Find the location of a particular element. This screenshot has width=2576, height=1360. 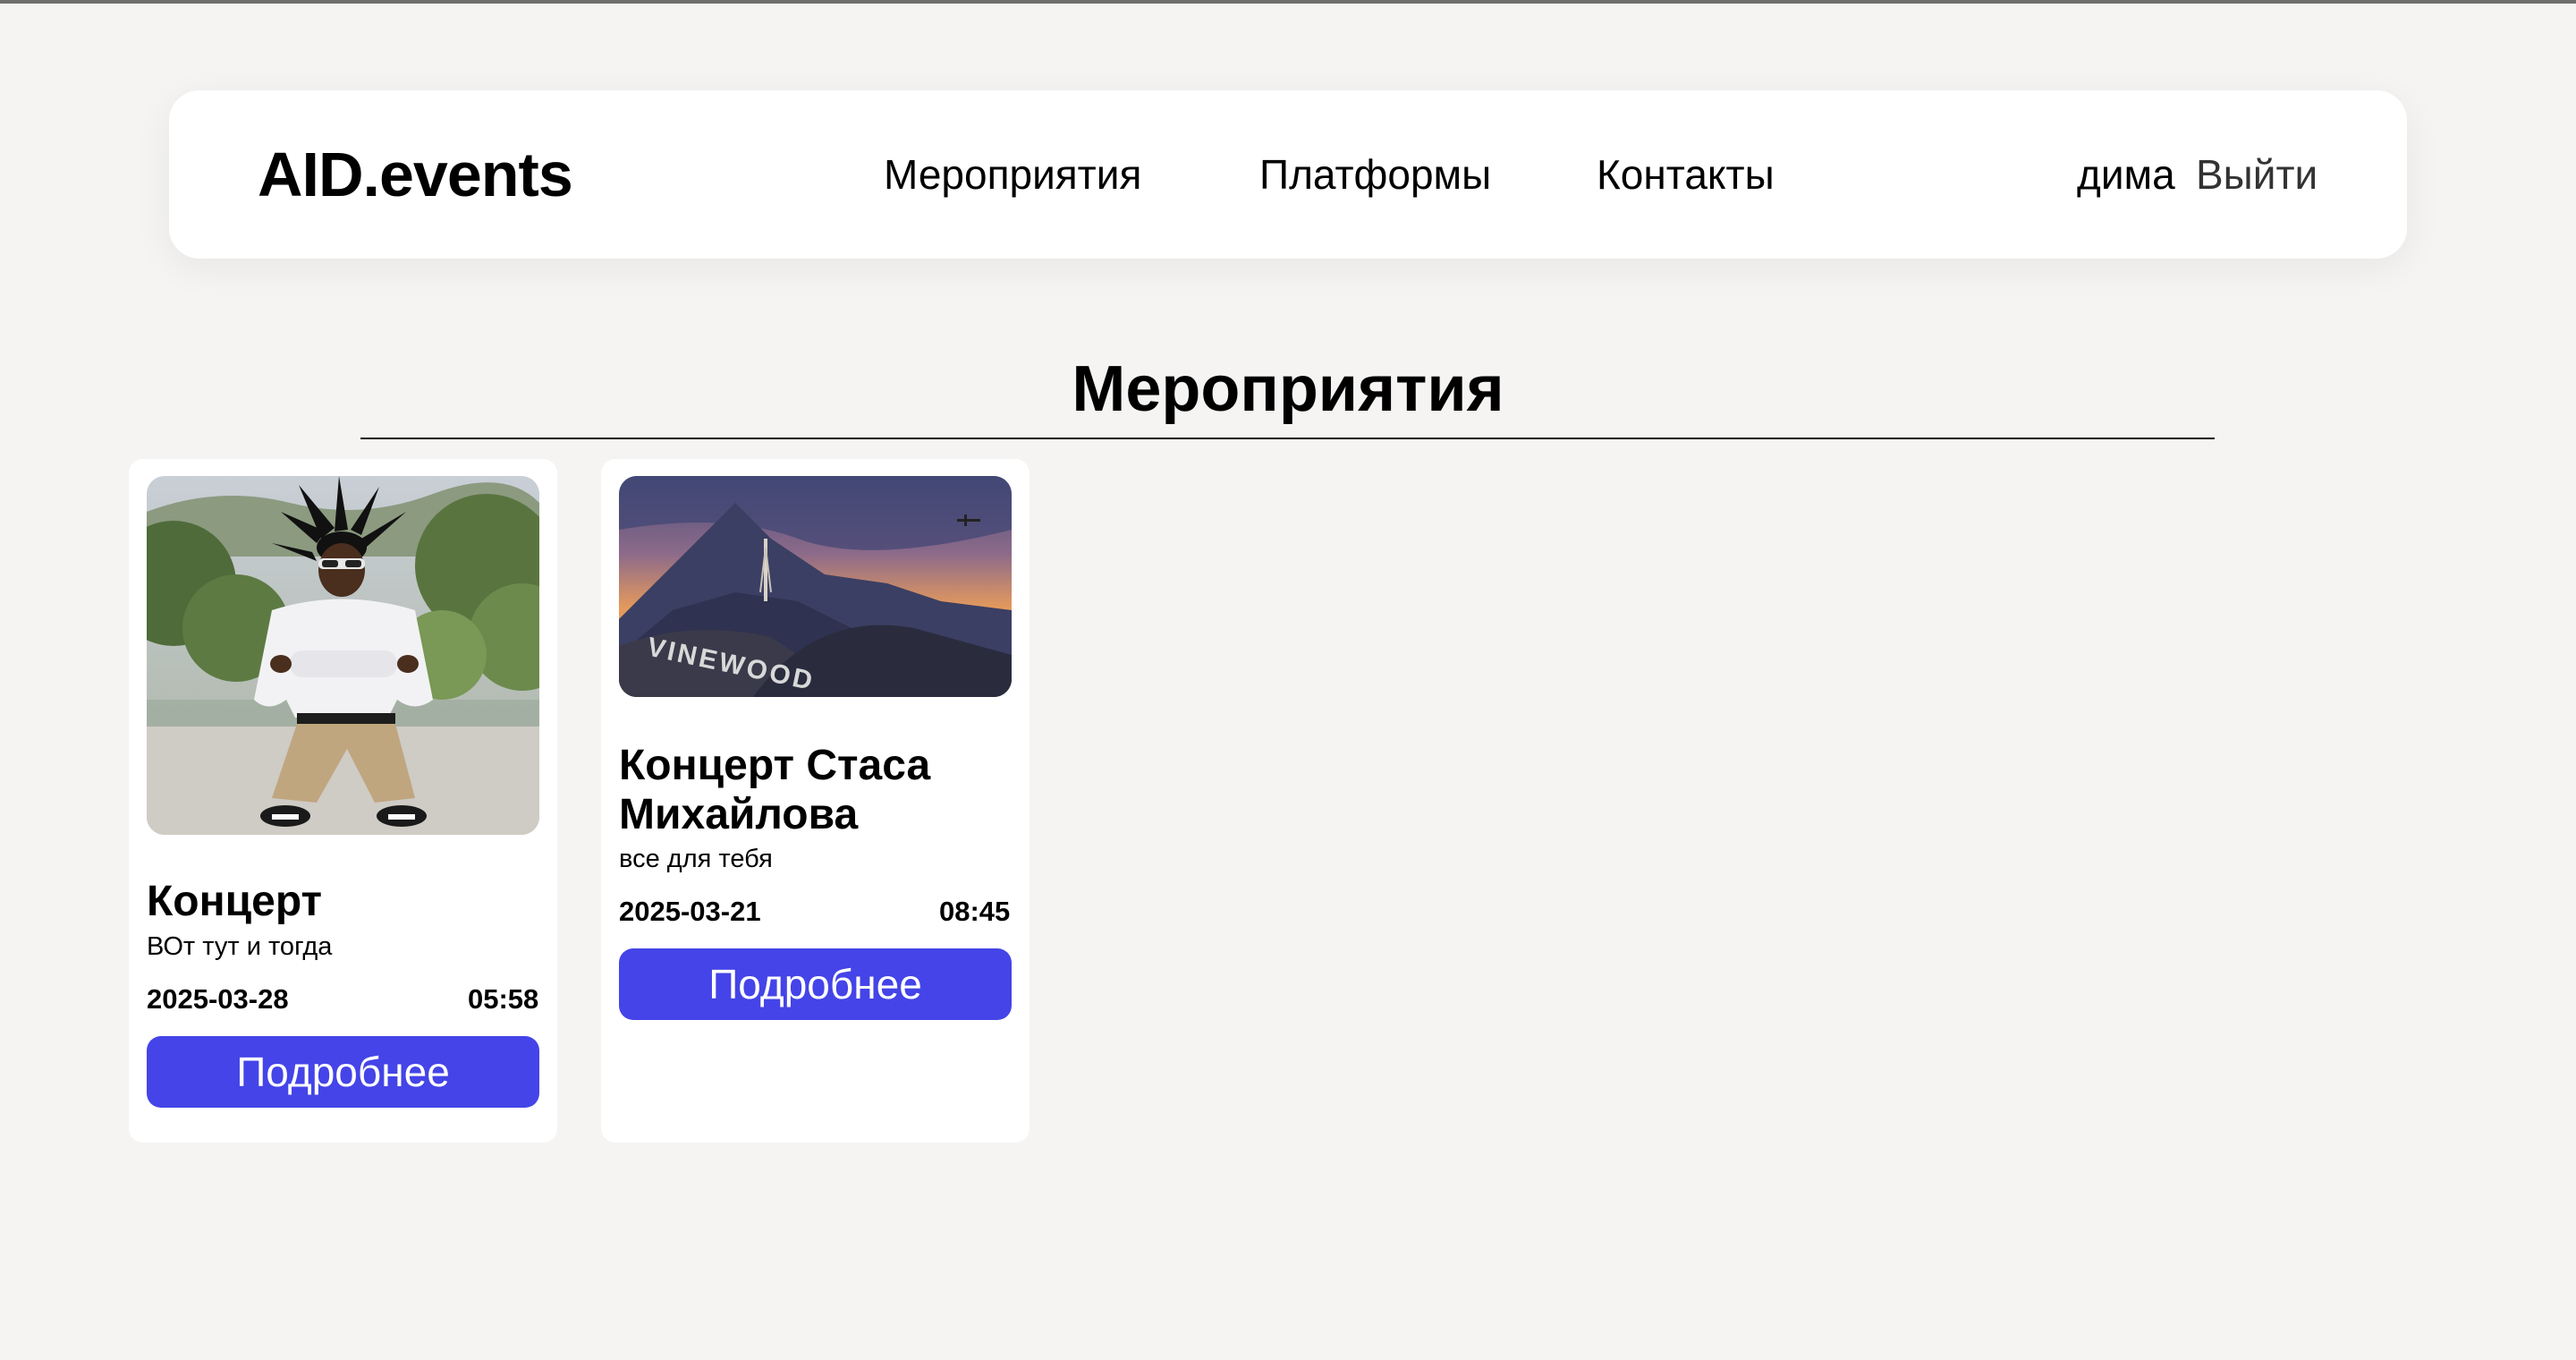

user-name: дима is located at coordinates (2126, 174).